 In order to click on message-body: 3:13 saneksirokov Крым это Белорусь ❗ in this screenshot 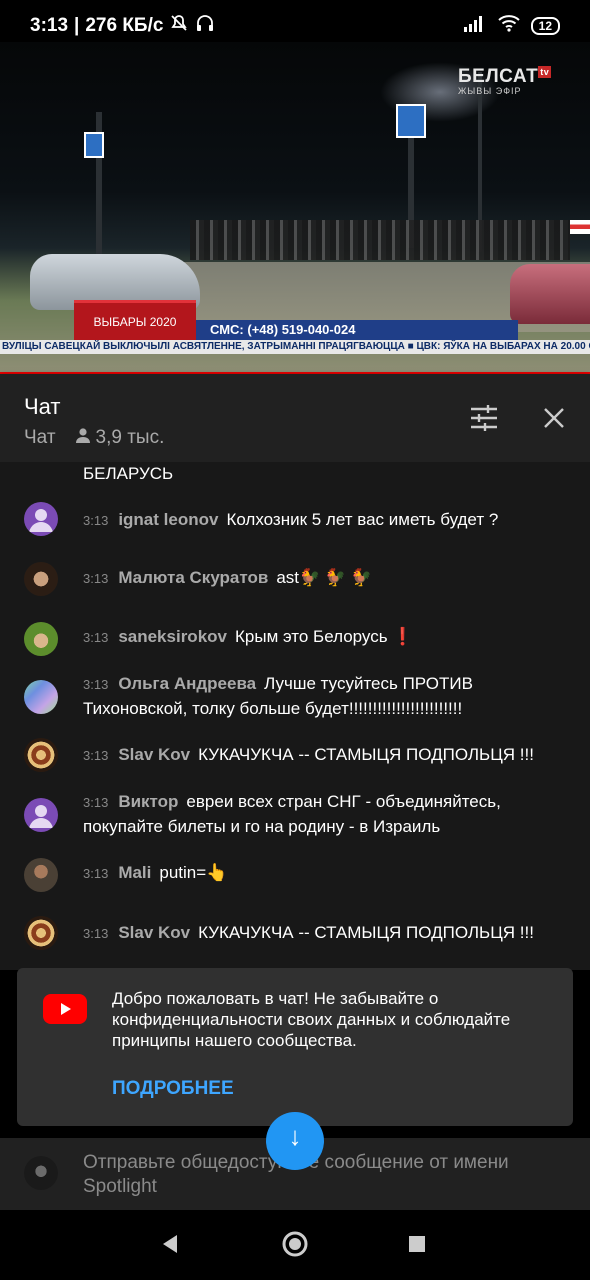, I will do `click(323, 637)`.